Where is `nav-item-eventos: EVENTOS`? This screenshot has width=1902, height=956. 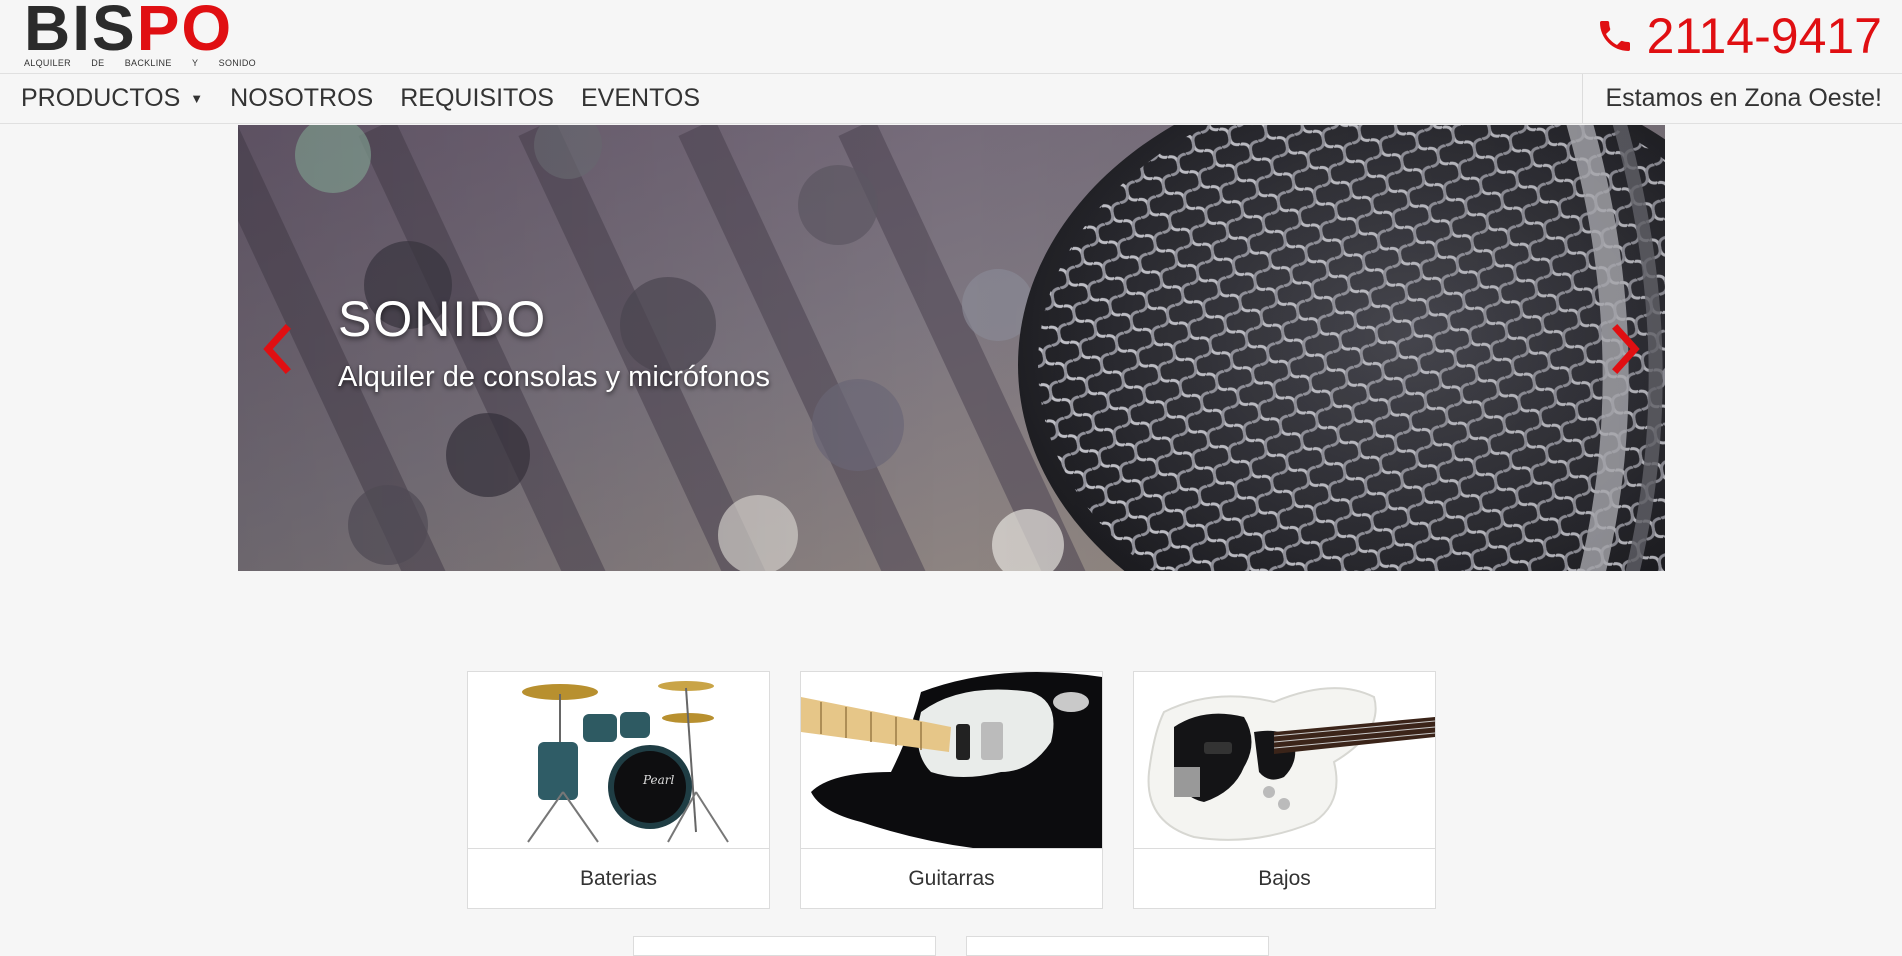 nav-item-eventos: EVENTOS is located at coordinates (640, 98).